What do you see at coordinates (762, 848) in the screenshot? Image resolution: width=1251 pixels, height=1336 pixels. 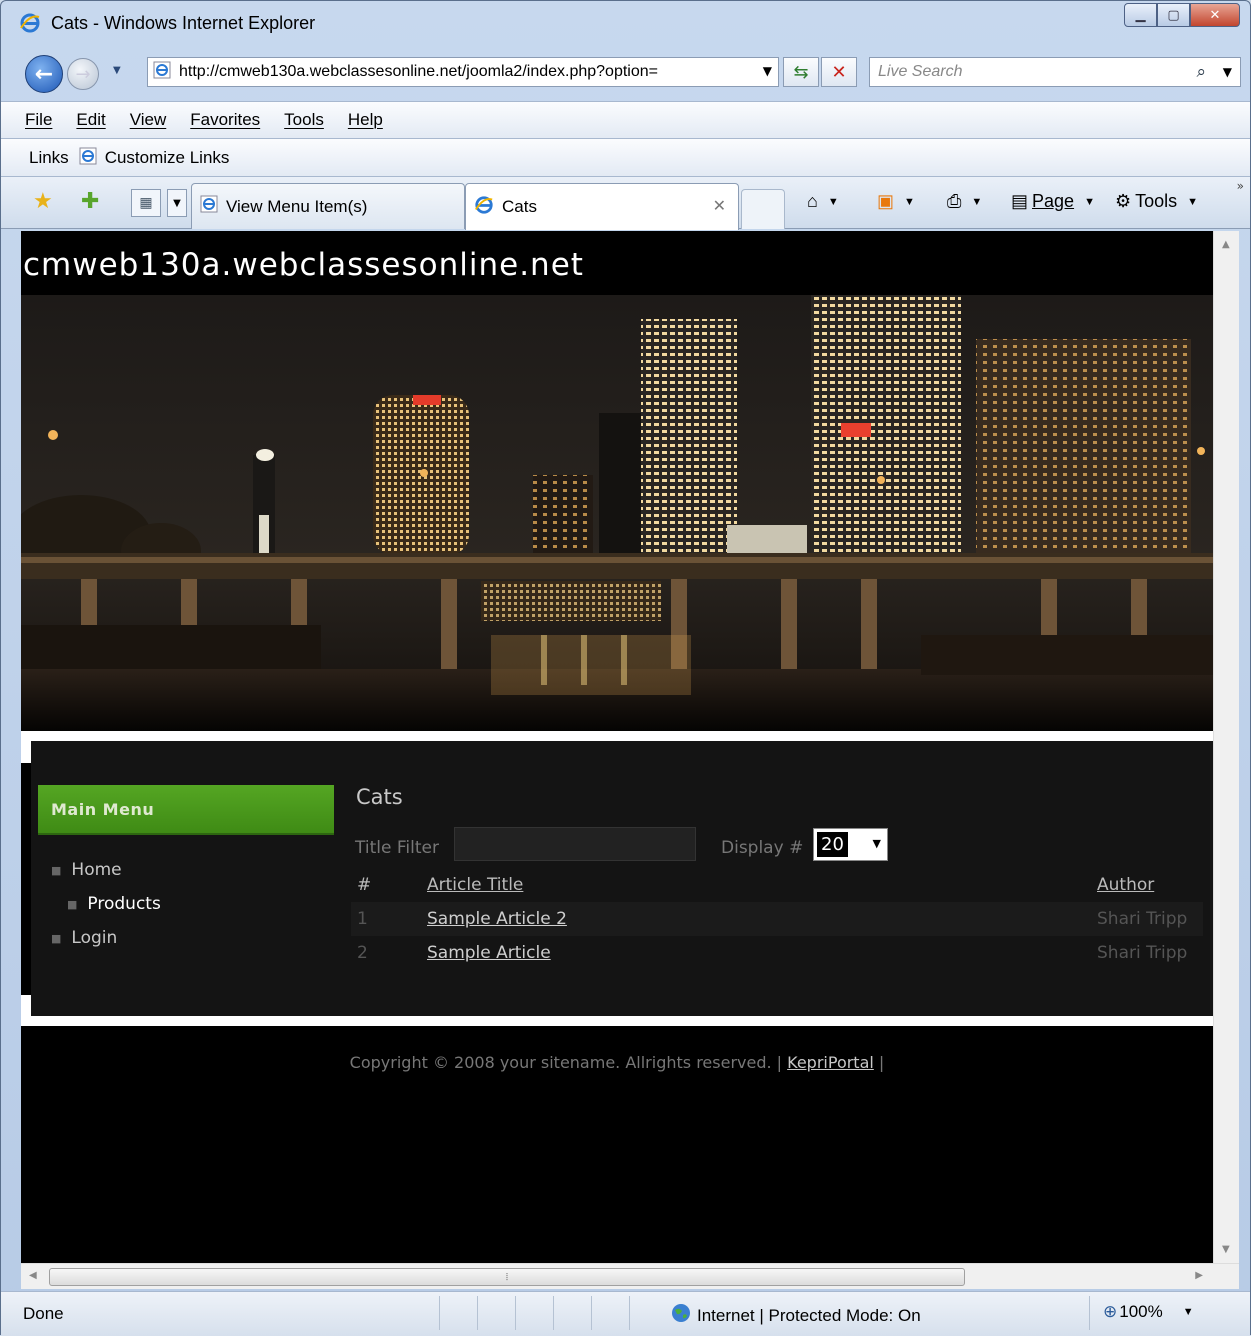 I see `display-count-label: Display #` at bounding box center [762, 848].